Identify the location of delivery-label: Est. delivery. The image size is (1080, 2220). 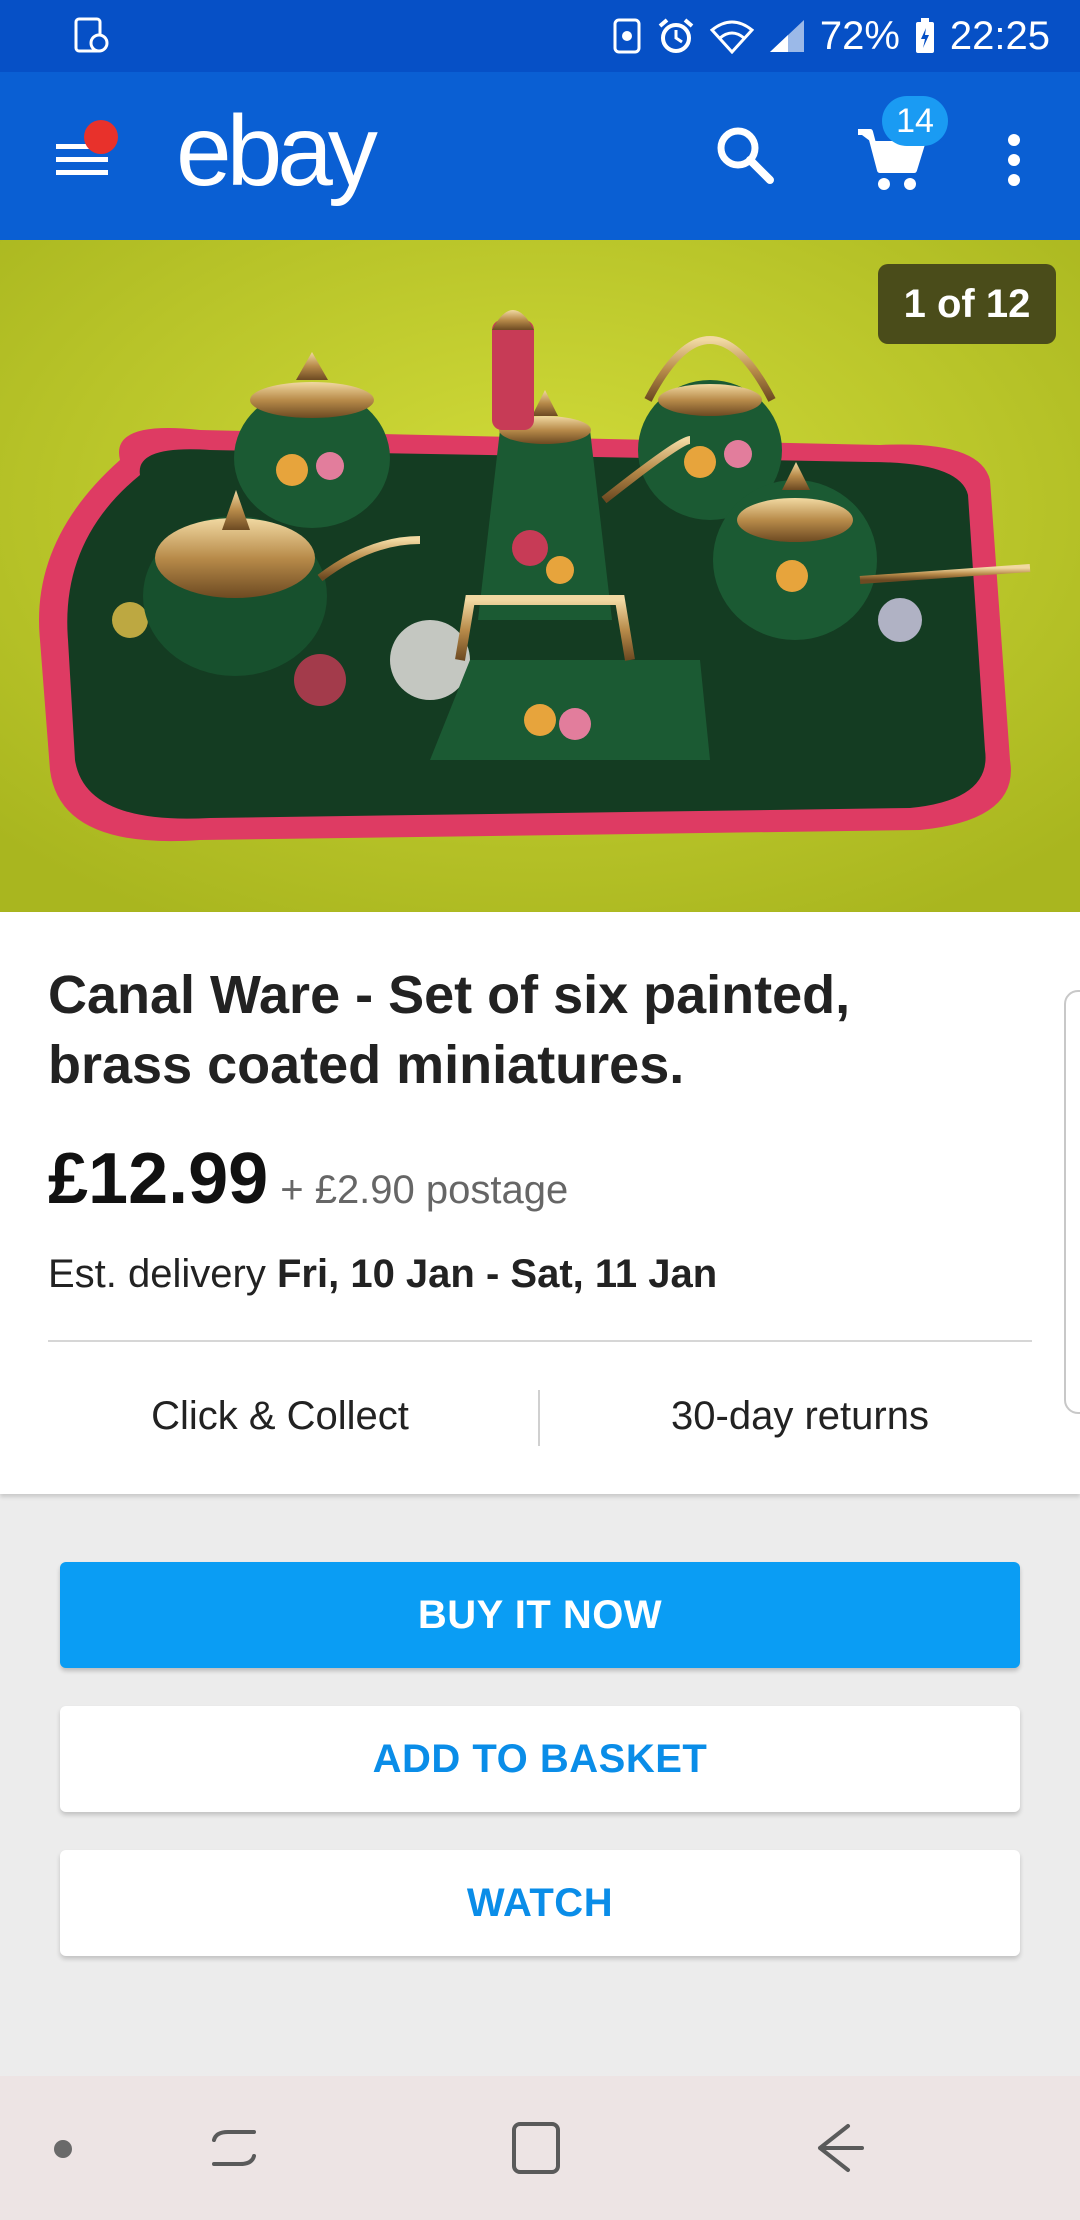
(157, 1274).